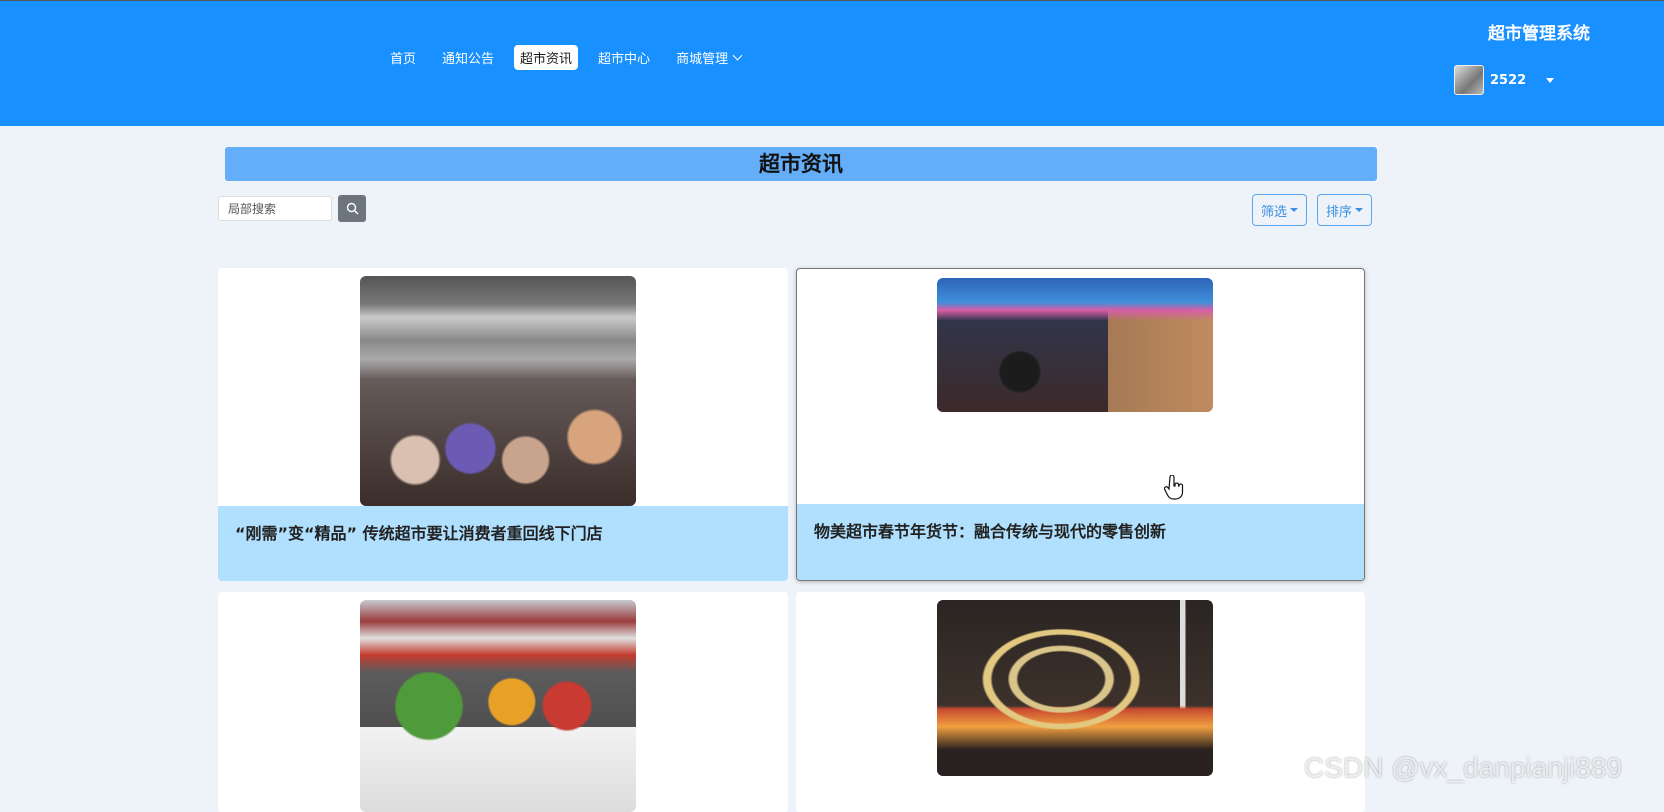 Image resolution: width=1664 pixels, height=812 pixels. Describe the element at coordinates (1463, 767) in the screenshot. I see `watermark: CSDN @vx_danpianji889` at that location.